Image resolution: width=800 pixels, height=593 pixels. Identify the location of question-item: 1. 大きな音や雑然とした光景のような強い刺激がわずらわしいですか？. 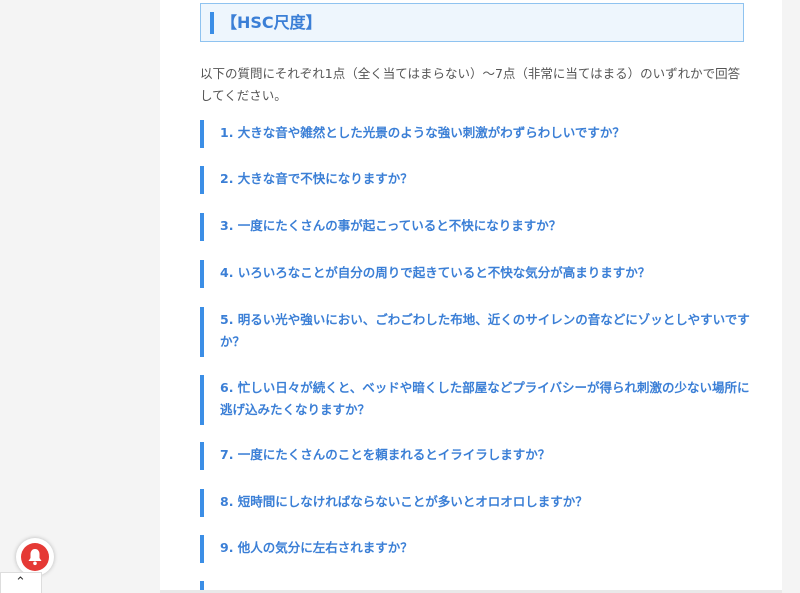
(475, 134).